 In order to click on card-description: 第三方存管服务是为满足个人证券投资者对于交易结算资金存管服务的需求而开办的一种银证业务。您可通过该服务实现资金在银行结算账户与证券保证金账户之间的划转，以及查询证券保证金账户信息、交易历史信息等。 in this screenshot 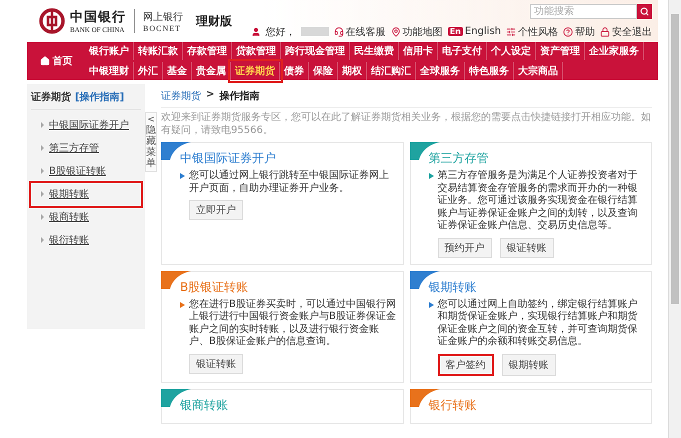, I will do `click(538, 201)`.